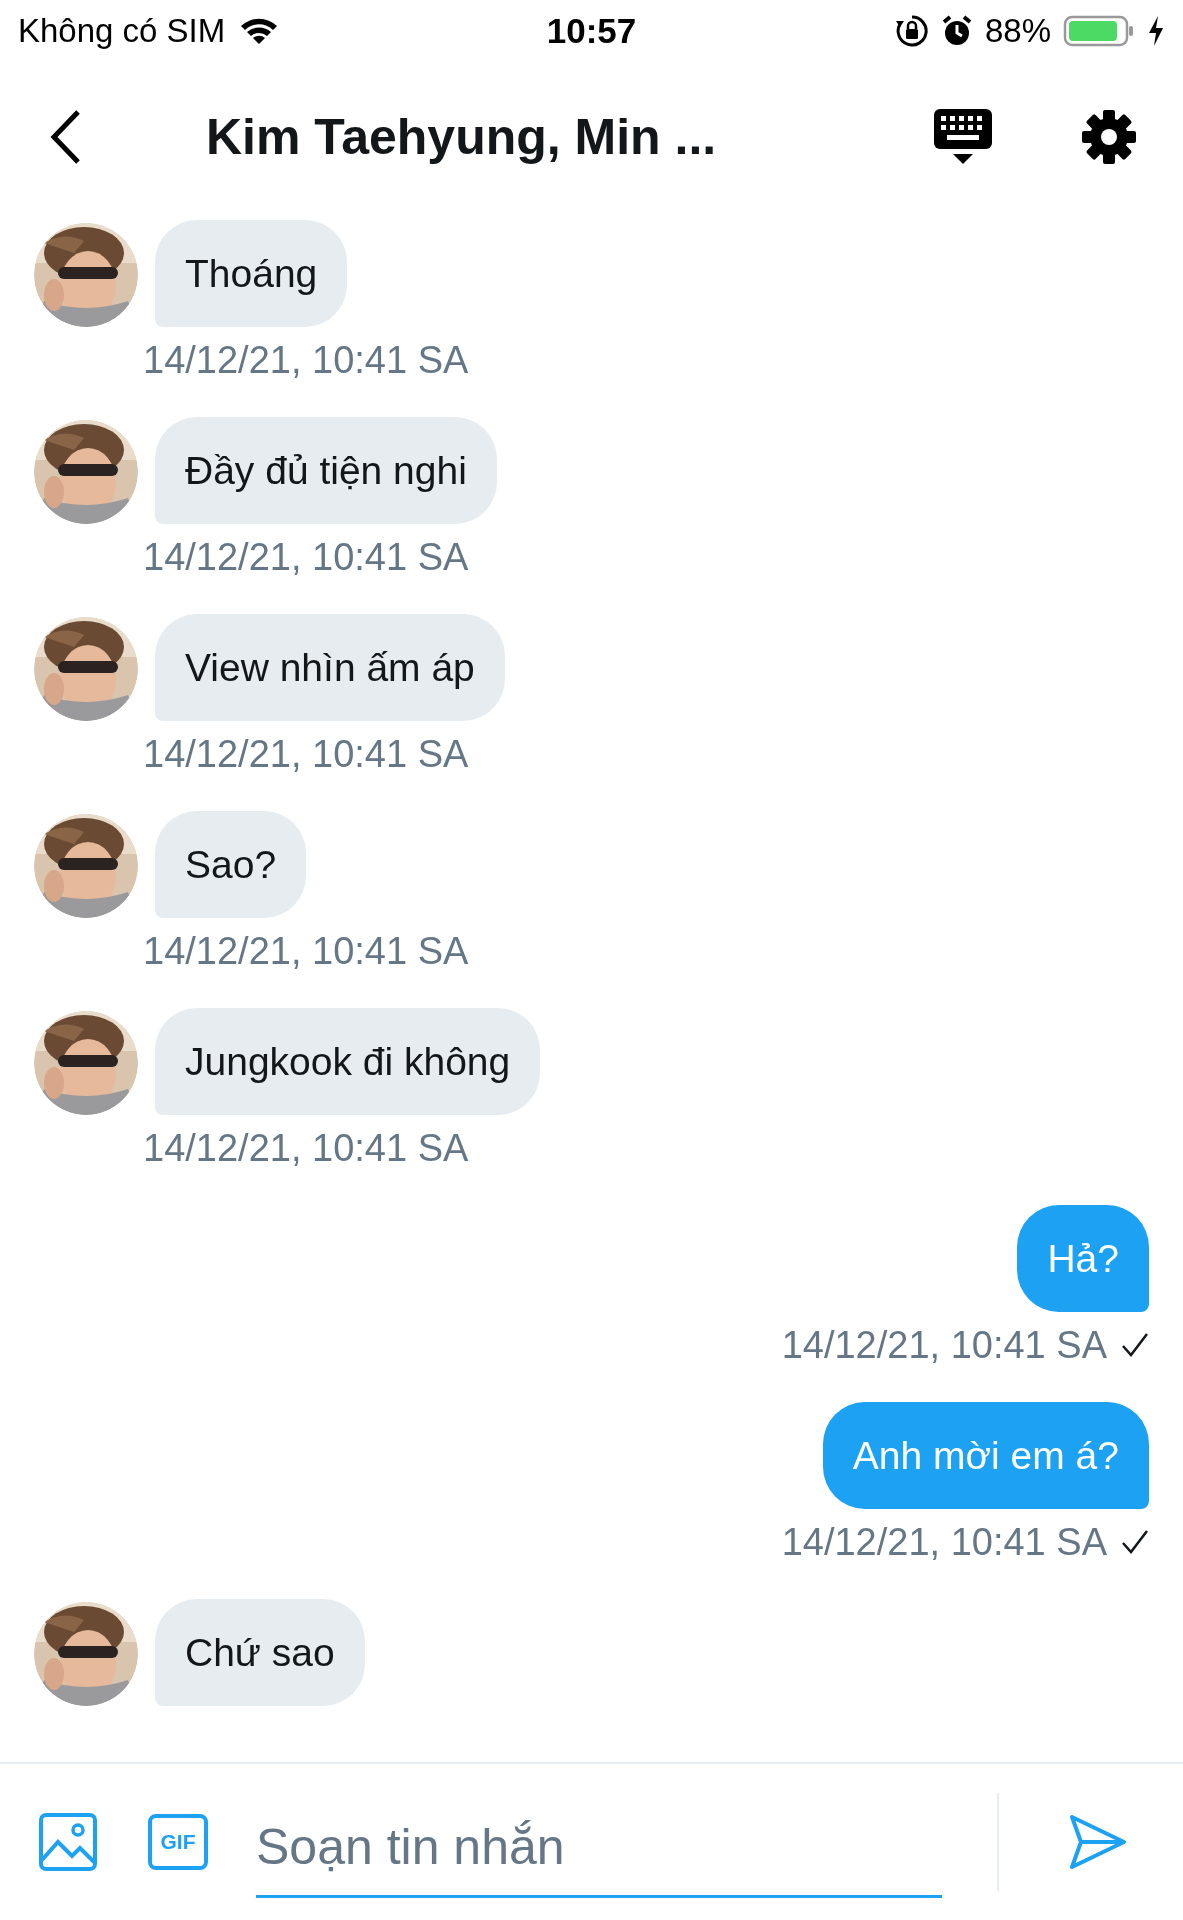  What do you see at coordinates (251, 273) in the screenshot?
I see `message-bubble: Thoáng` at bounding box center [251, 273].